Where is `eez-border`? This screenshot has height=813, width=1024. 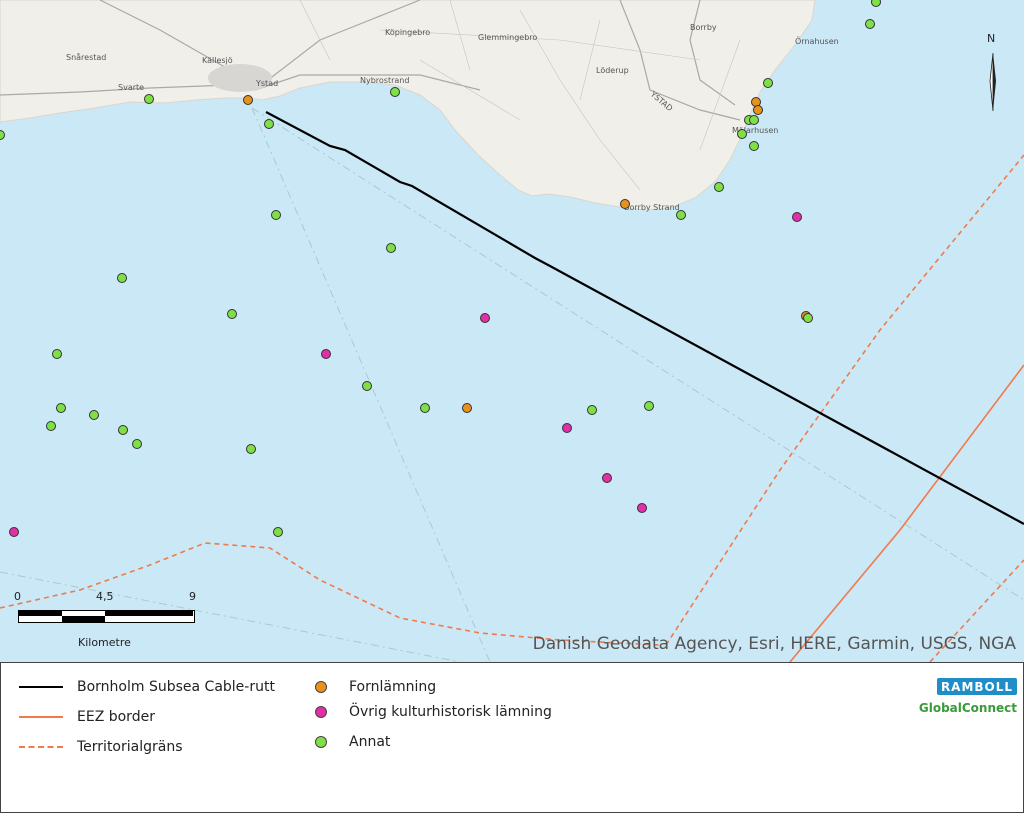 eez-border is located at coordinates (906, 513).